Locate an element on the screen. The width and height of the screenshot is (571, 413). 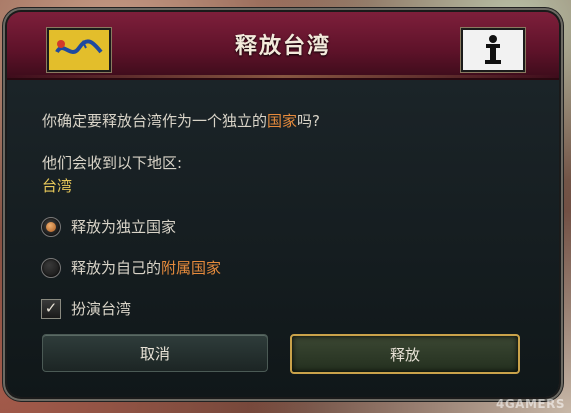
taiwan-flag-icon is located at coordinates (493, 50).